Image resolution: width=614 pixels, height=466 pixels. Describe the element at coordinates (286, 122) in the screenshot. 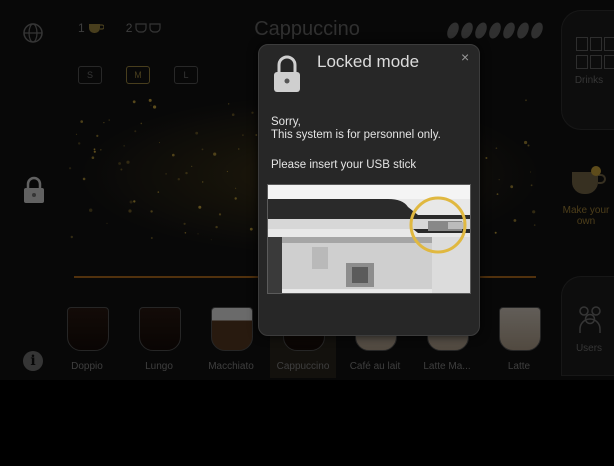

I see `dialog-message-line: Sorry,` at that location.